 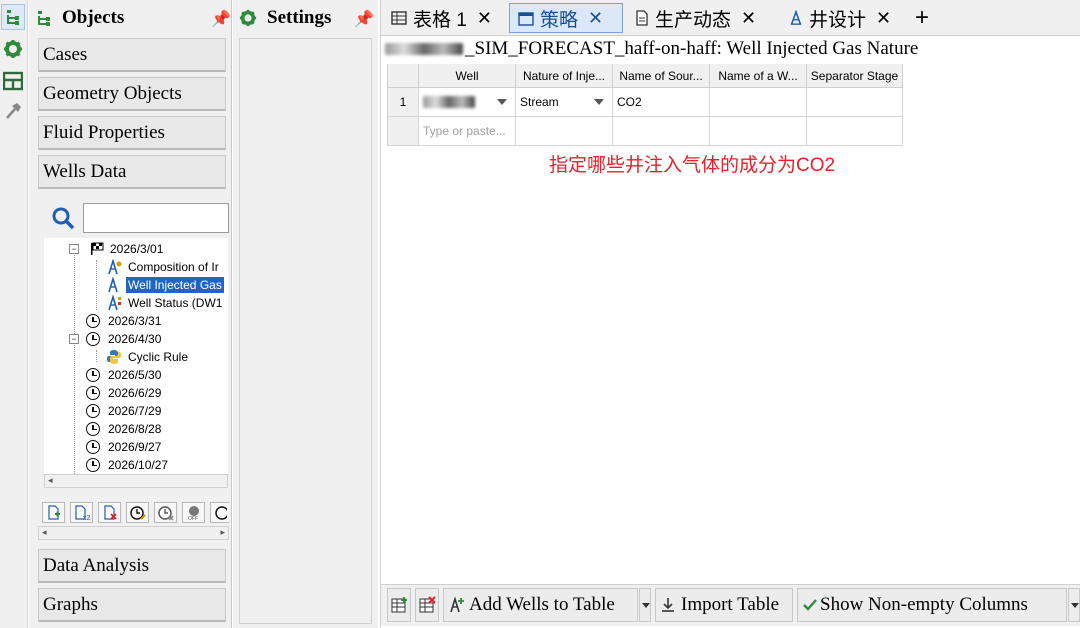 What do you see at coordinates (13, 17) in the screenshot?
I see `tree-icon` at bounding box center [13, 17].